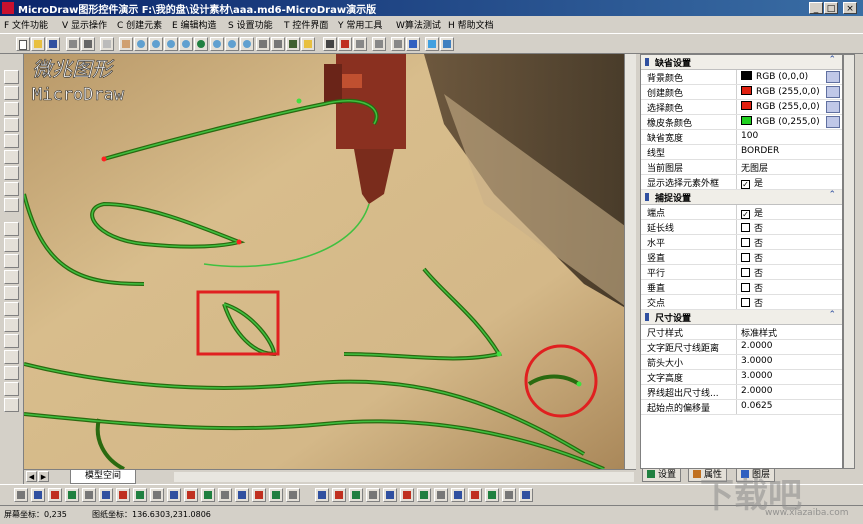  What do you see at coordinates (390, 495) in the screenshot?
I see `dim-diameter-icon` at bounding box center [390, 495].